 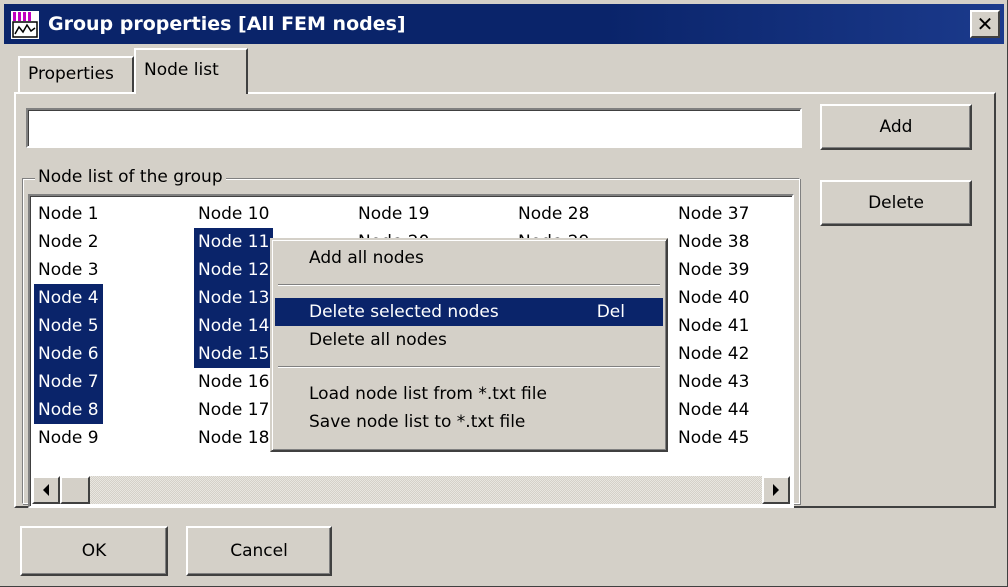 What do you see at coordinates (68, 214) in the screenshot?
I see `list-item: Node 1` at bounding box center [68, 214].